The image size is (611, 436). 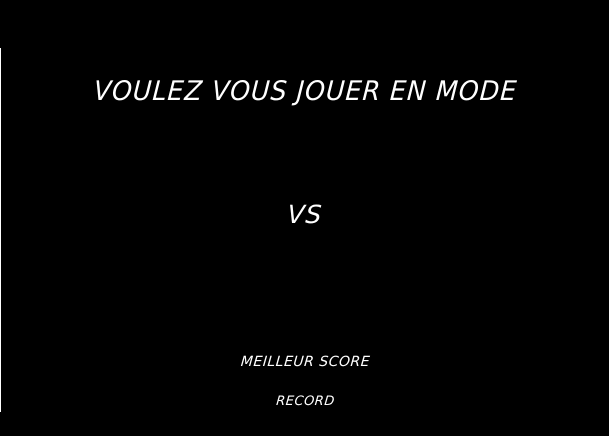 I want to click on best-score-label: MEILLEUR SCORE, so click(x=305, y=362).